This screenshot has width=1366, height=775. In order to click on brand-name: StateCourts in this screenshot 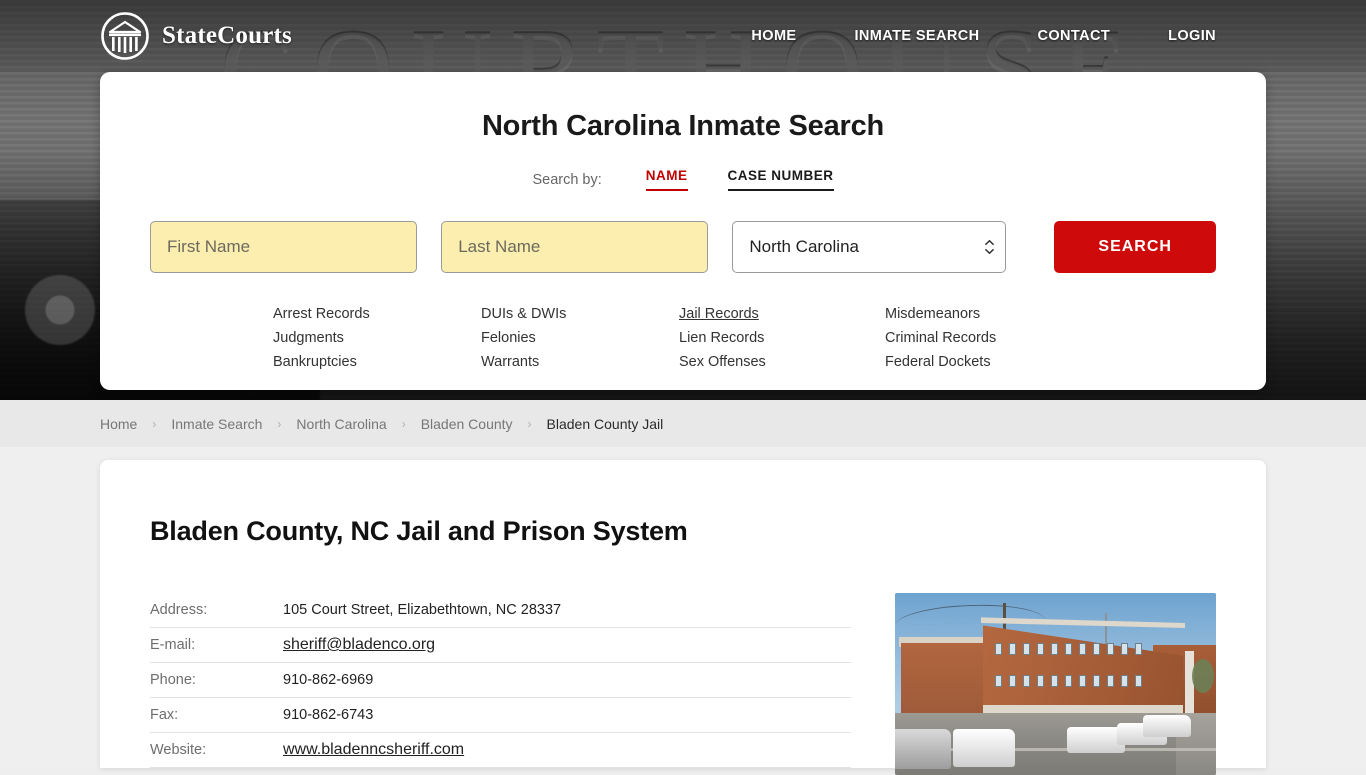, I will do `click(227, 35)`.